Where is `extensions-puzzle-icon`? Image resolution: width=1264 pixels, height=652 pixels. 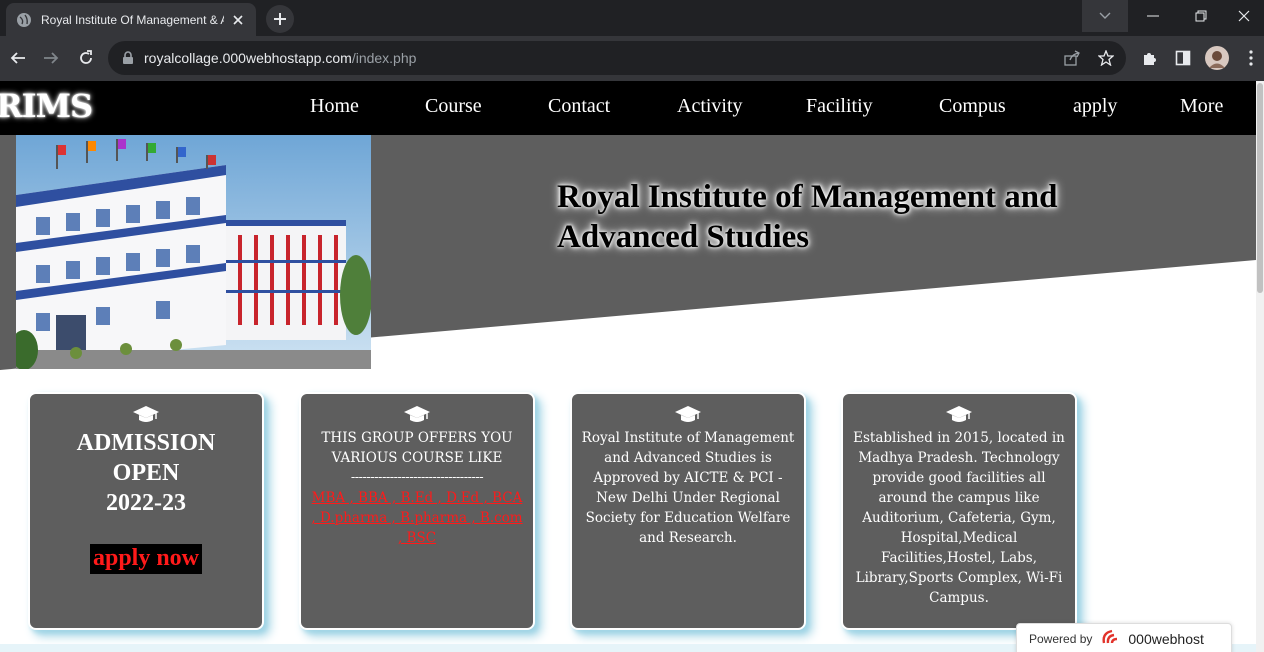
extensions-puzzle-icon is located at coordinates (1150, 58).